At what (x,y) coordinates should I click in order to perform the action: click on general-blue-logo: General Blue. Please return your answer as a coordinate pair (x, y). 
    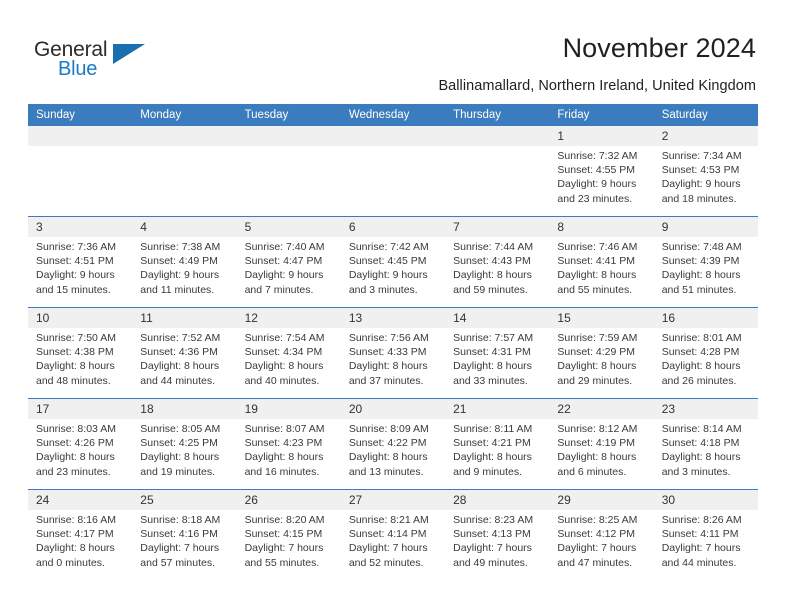
    Looking at the image, I should click on (99, 61).